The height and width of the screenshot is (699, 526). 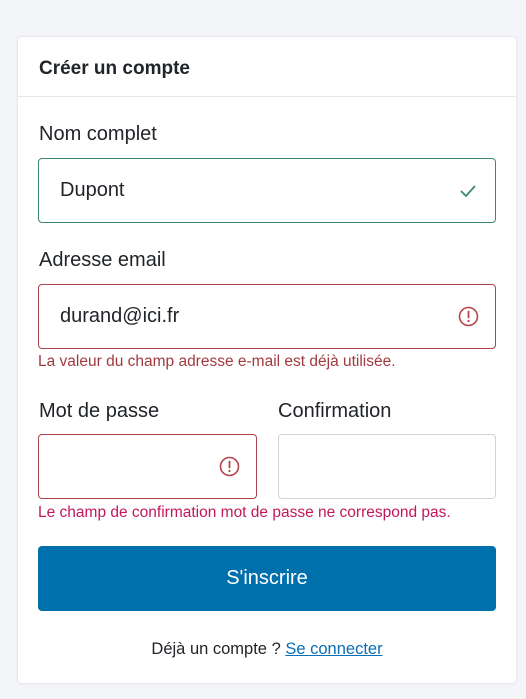 What do you see at coordinates (99, 411) in the screenshot?
I see `password-label: Mot de passe` at bounding box center [99, 411].